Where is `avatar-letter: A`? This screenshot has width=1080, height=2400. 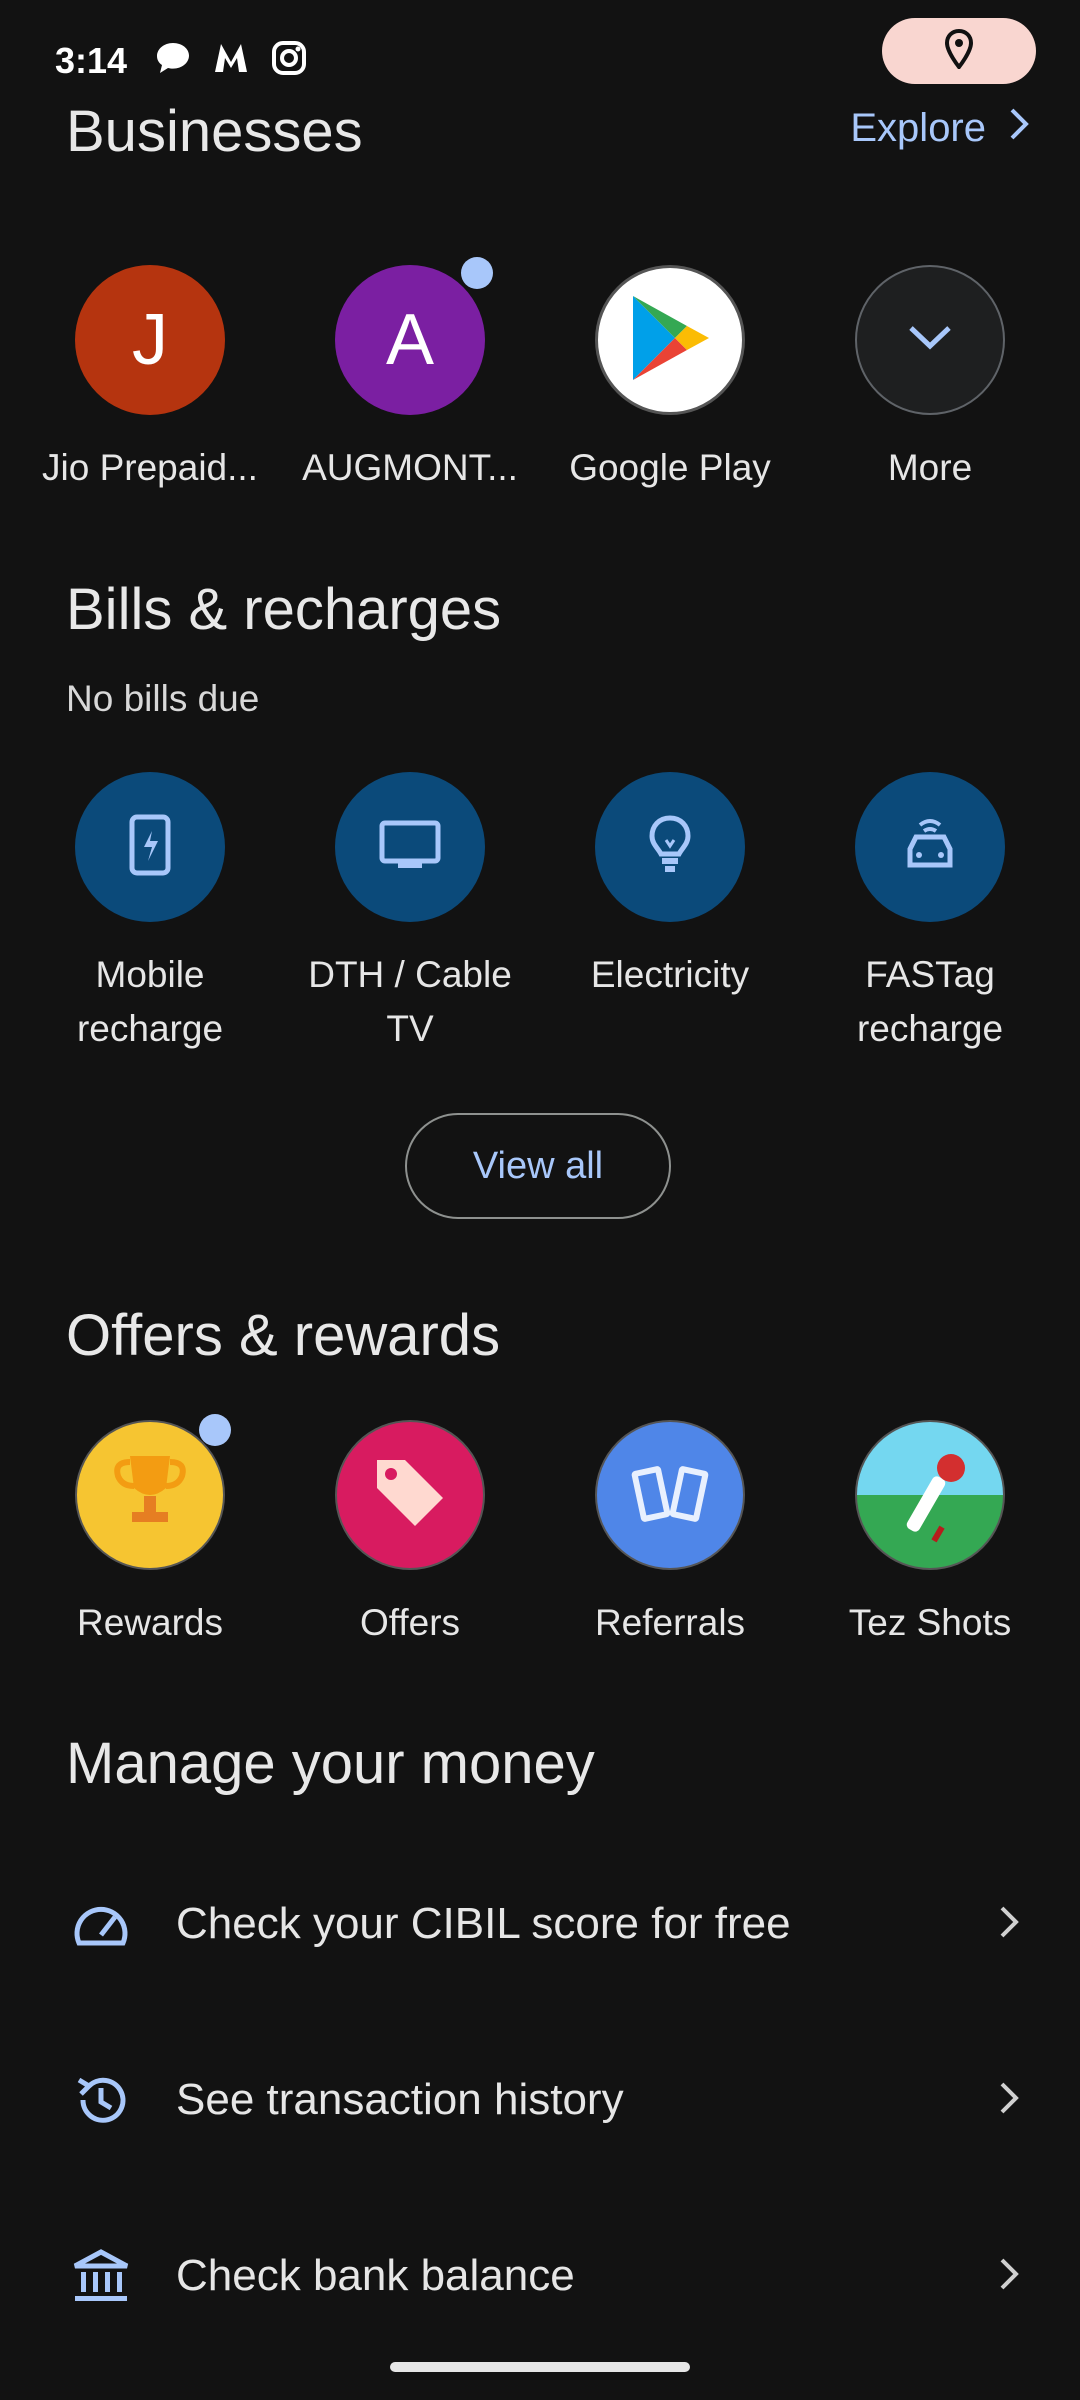
avatar-letter: A is located at coordinates (410, 340).